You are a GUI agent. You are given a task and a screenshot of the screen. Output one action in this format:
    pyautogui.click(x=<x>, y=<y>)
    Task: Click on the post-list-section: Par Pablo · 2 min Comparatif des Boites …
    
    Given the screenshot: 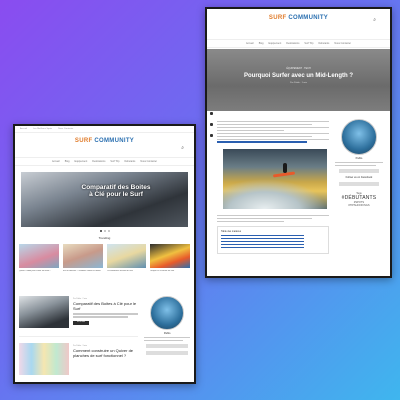 What is the action you would take?
    pyautogui.click(x=104, y=330)
    